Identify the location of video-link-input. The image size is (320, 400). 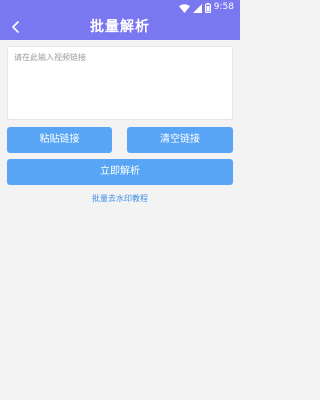
(120, 83).